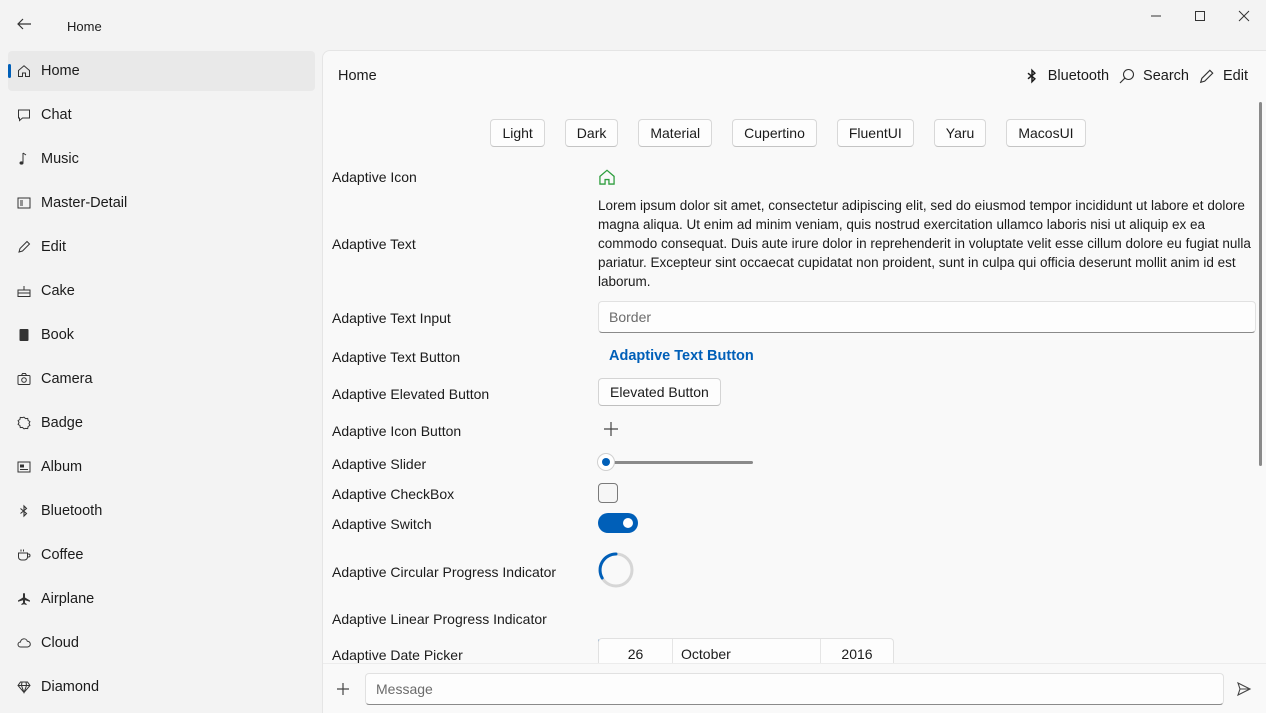 The width and height of the screenshot is (1266, 713). Describe the element at coordinates (774, 133) in the screenshot. I see `theme-button-cupertino: Cupertino` at that location.